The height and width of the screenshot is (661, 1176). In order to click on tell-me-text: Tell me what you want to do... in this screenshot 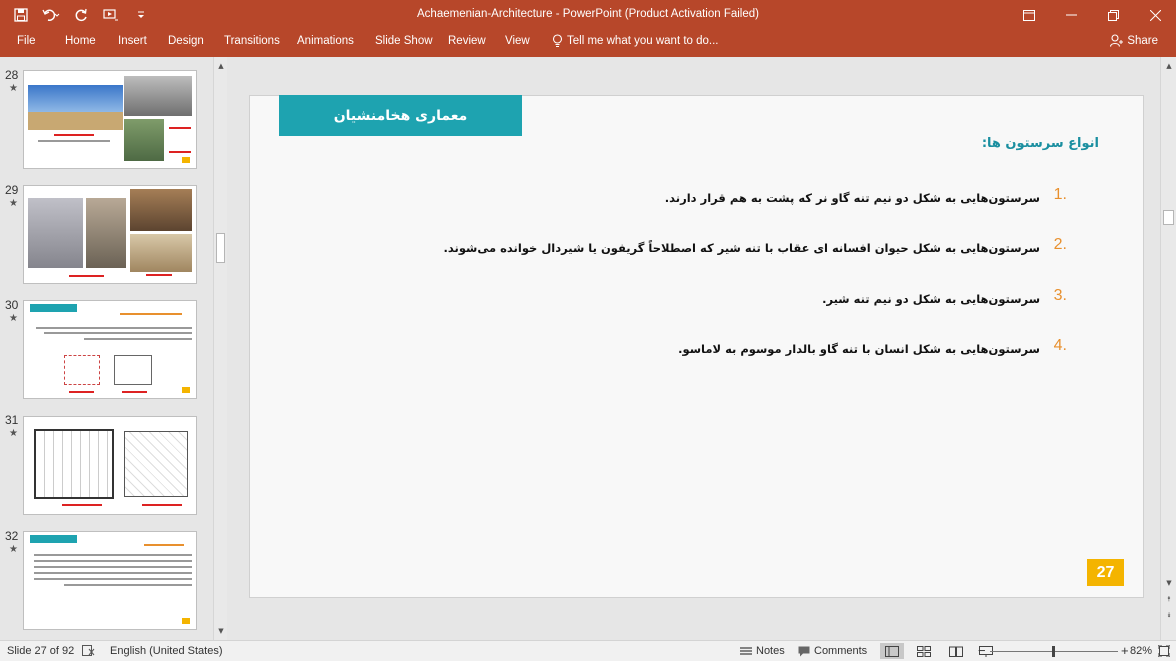, I will do `click(643, 41)`.